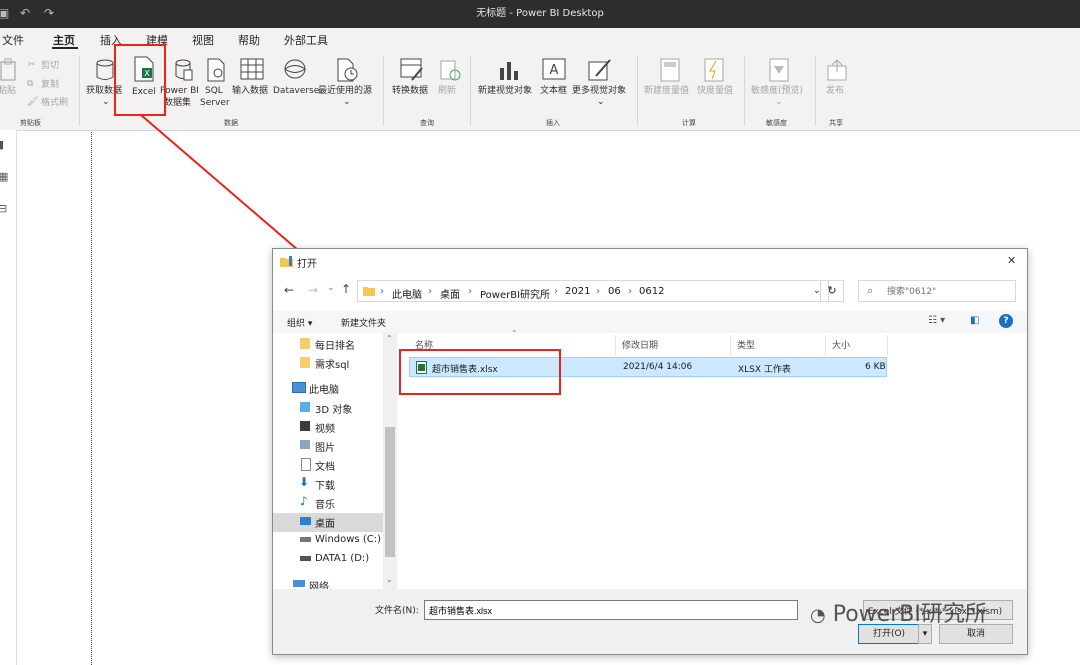 This screenshot has height=665, width=1080. I want to click on view-options-icon: ☷ ▾, so click(936, 320).